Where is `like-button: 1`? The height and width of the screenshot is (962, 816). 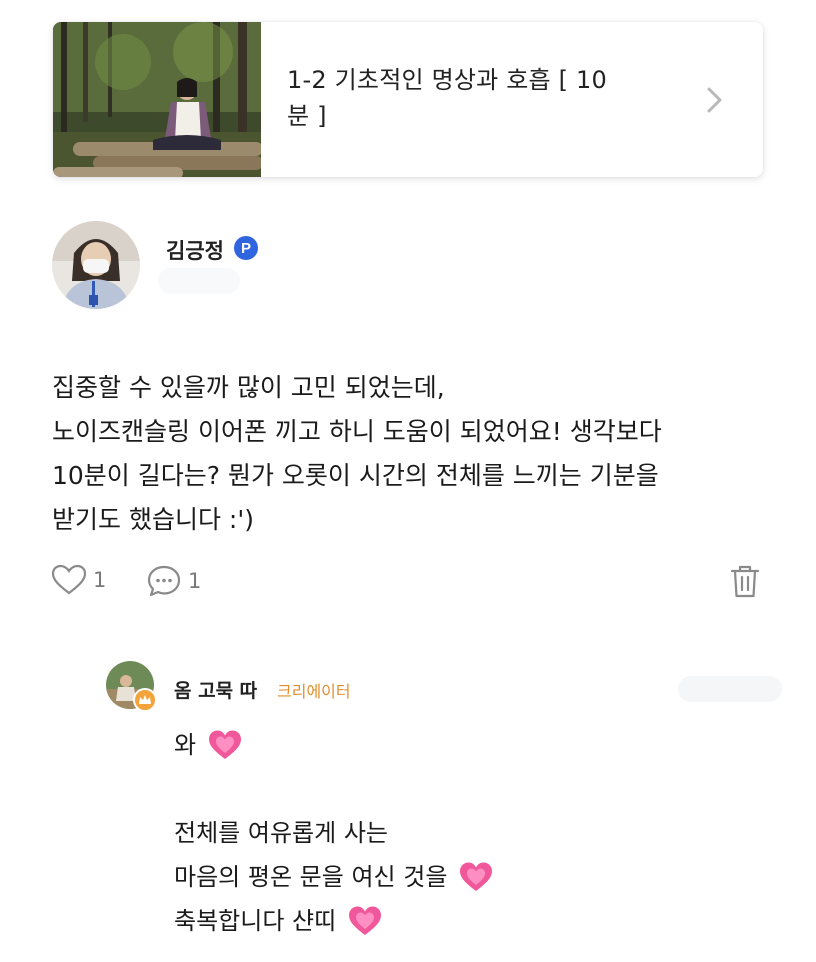 like-button: 1 is located at coordinates (78, 580).